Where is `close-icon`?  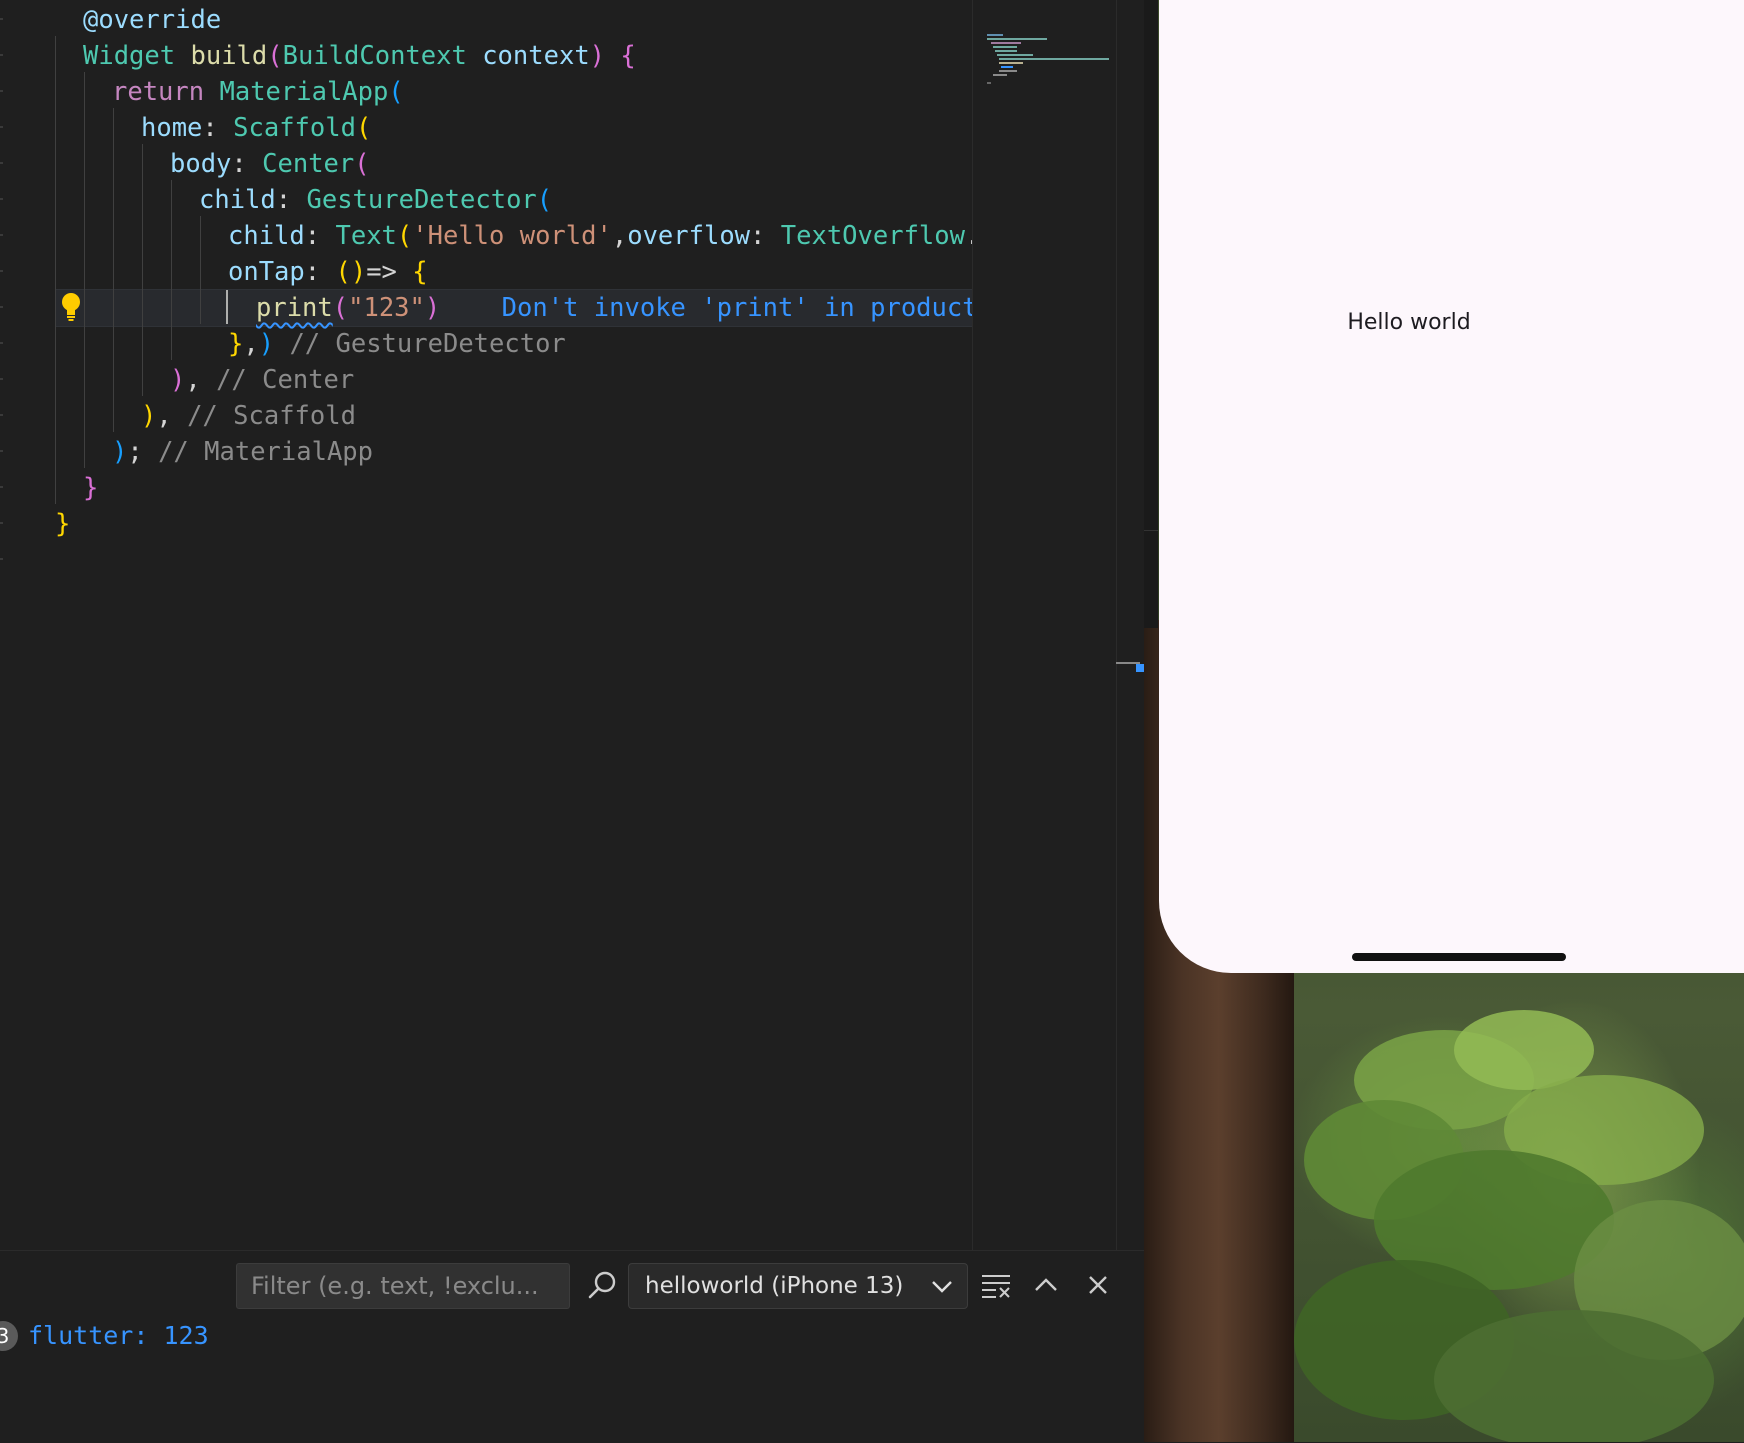 close-icon is located at coordinates (1098, 1285).